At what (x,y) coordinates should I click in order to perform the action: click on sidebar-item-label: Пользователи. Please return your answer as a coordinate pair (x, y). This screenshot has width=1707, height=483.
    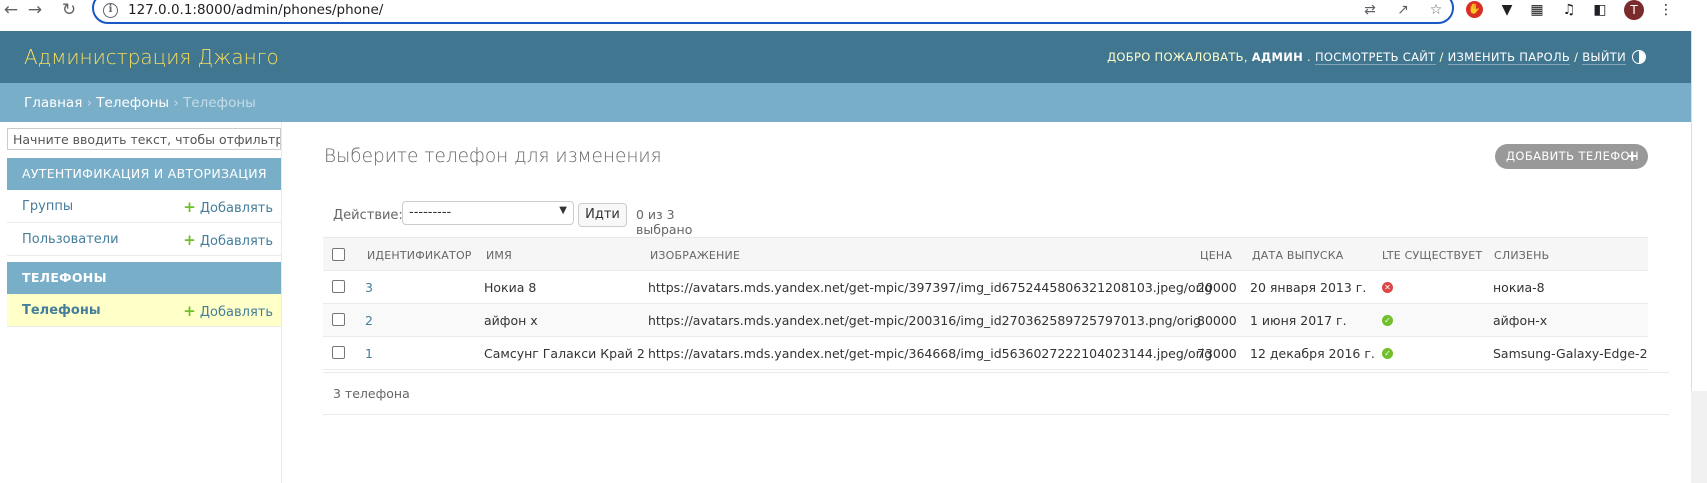
    Looking at the image, I should click on (70, 239).